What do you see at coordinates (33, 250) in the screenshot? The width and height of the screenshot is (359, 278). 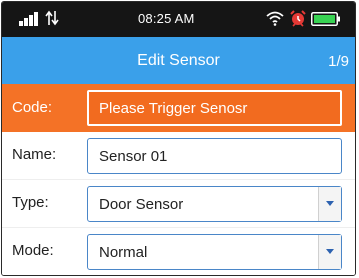 I see `mode-label: Mode:` at bounding box center [33, 250].